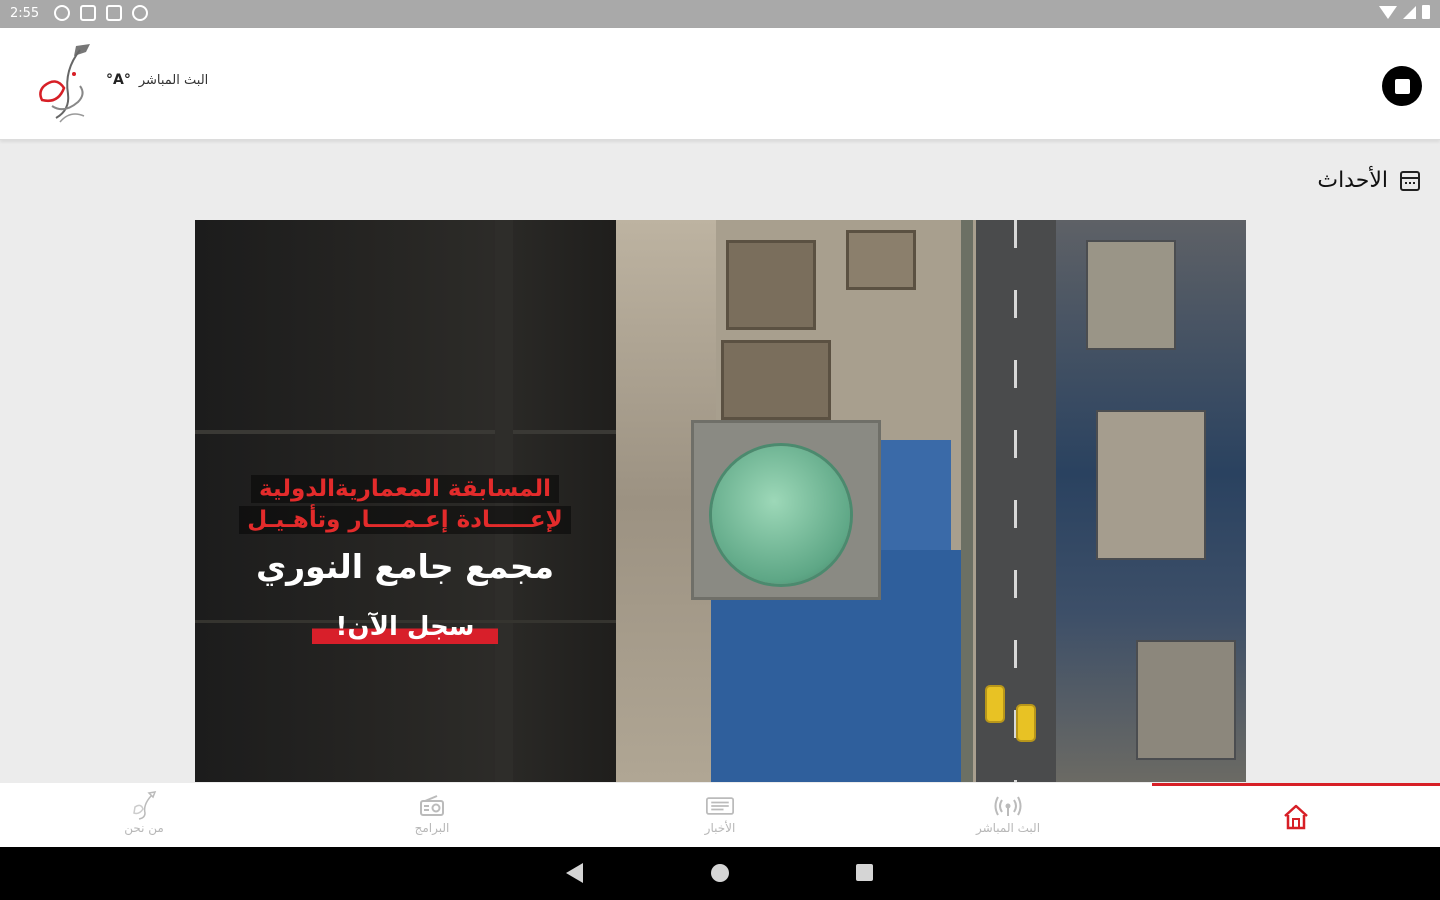 The image size is (1440, 900). What do you see at coordinates (1008, 828) in the screenshot?
I see `nav-label: البث المباشر` at bounding box center [1008, 828].